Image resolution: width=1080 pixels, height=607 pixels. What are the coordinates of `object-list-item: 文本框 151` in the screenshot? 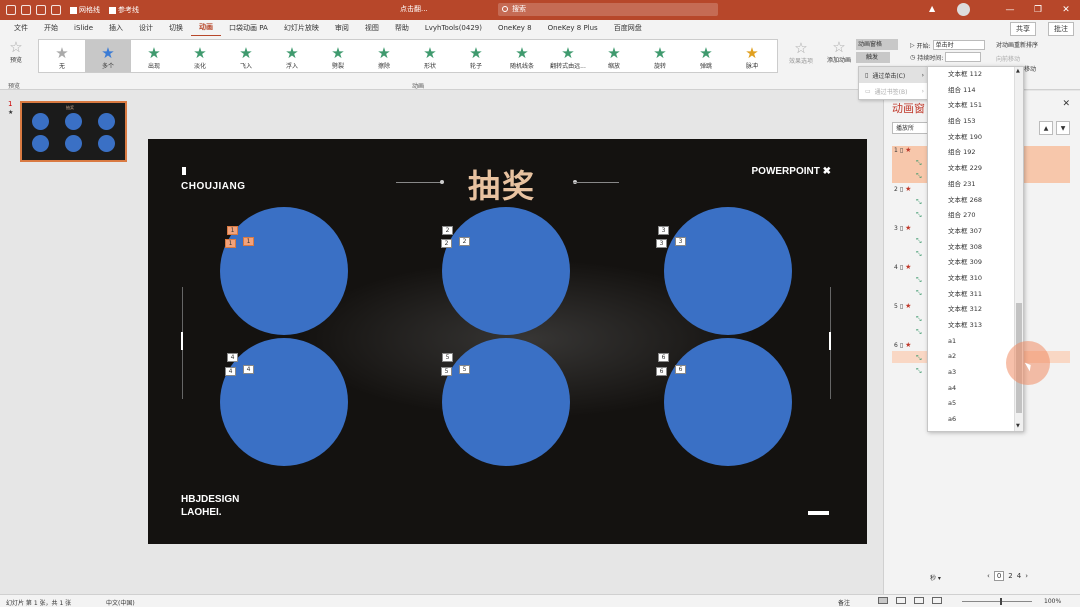 It's located at (975, 106).